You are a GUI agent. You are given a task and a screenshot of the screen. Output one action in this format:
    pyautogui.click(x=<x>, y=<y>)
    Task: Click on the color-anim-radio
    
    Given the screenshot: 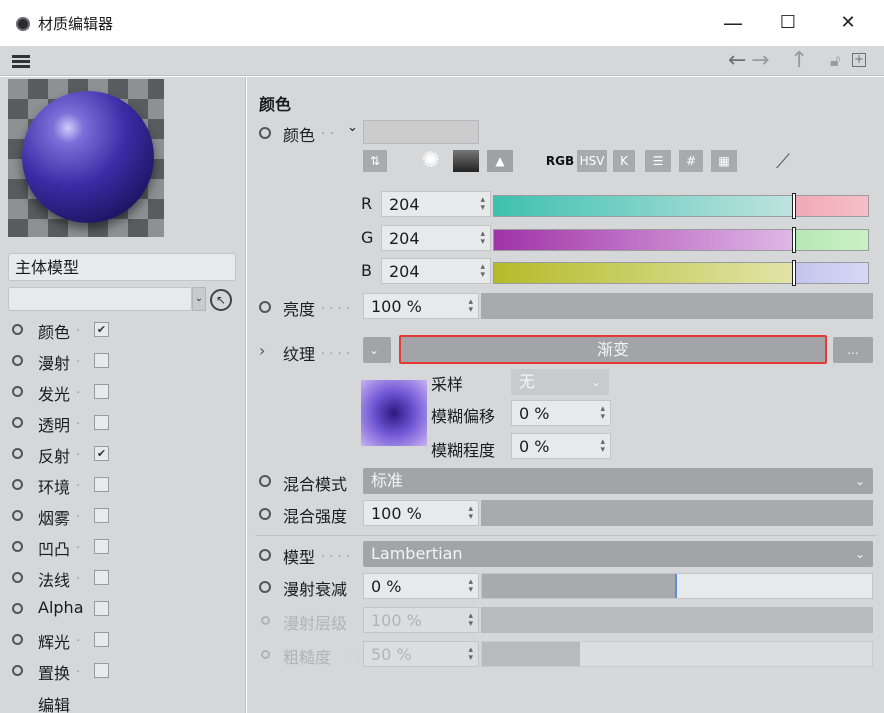 What is the action you would take?
    pyautogui.click(x=265, y=133)
    